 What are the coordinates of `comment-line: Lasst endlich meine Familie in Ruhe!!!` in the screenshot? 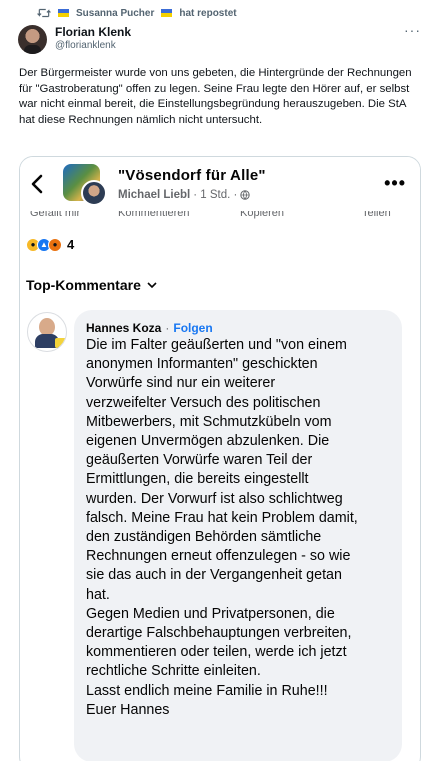 It's located at (207, 690).